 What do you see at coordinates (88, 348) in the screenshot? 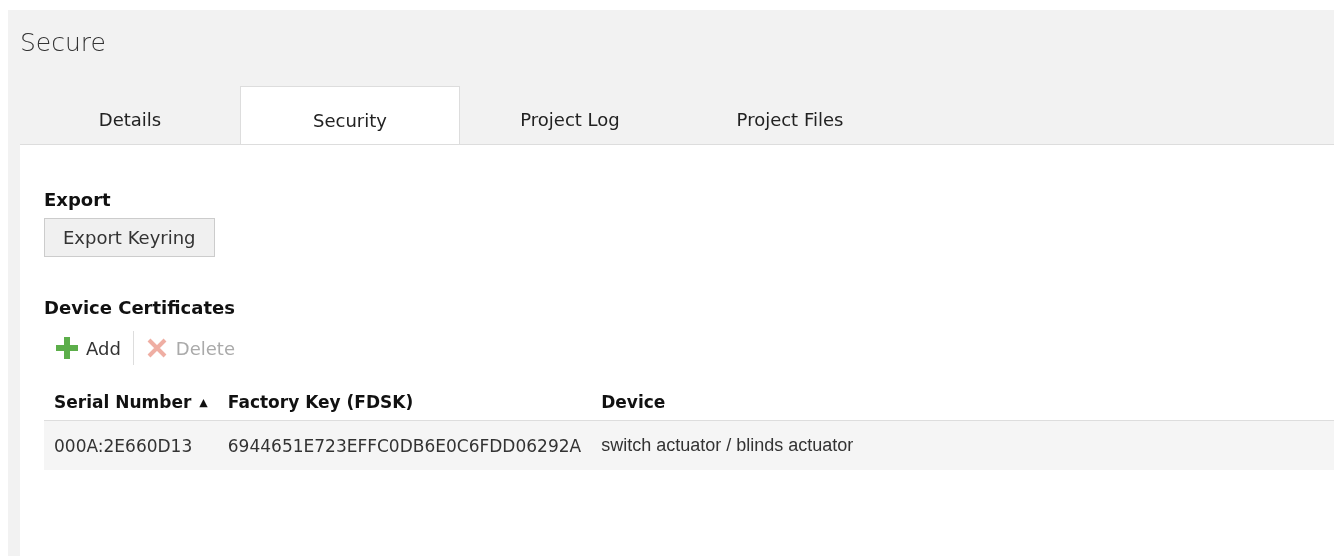
I see `add-button: Add` at bounding box center [88, 348].